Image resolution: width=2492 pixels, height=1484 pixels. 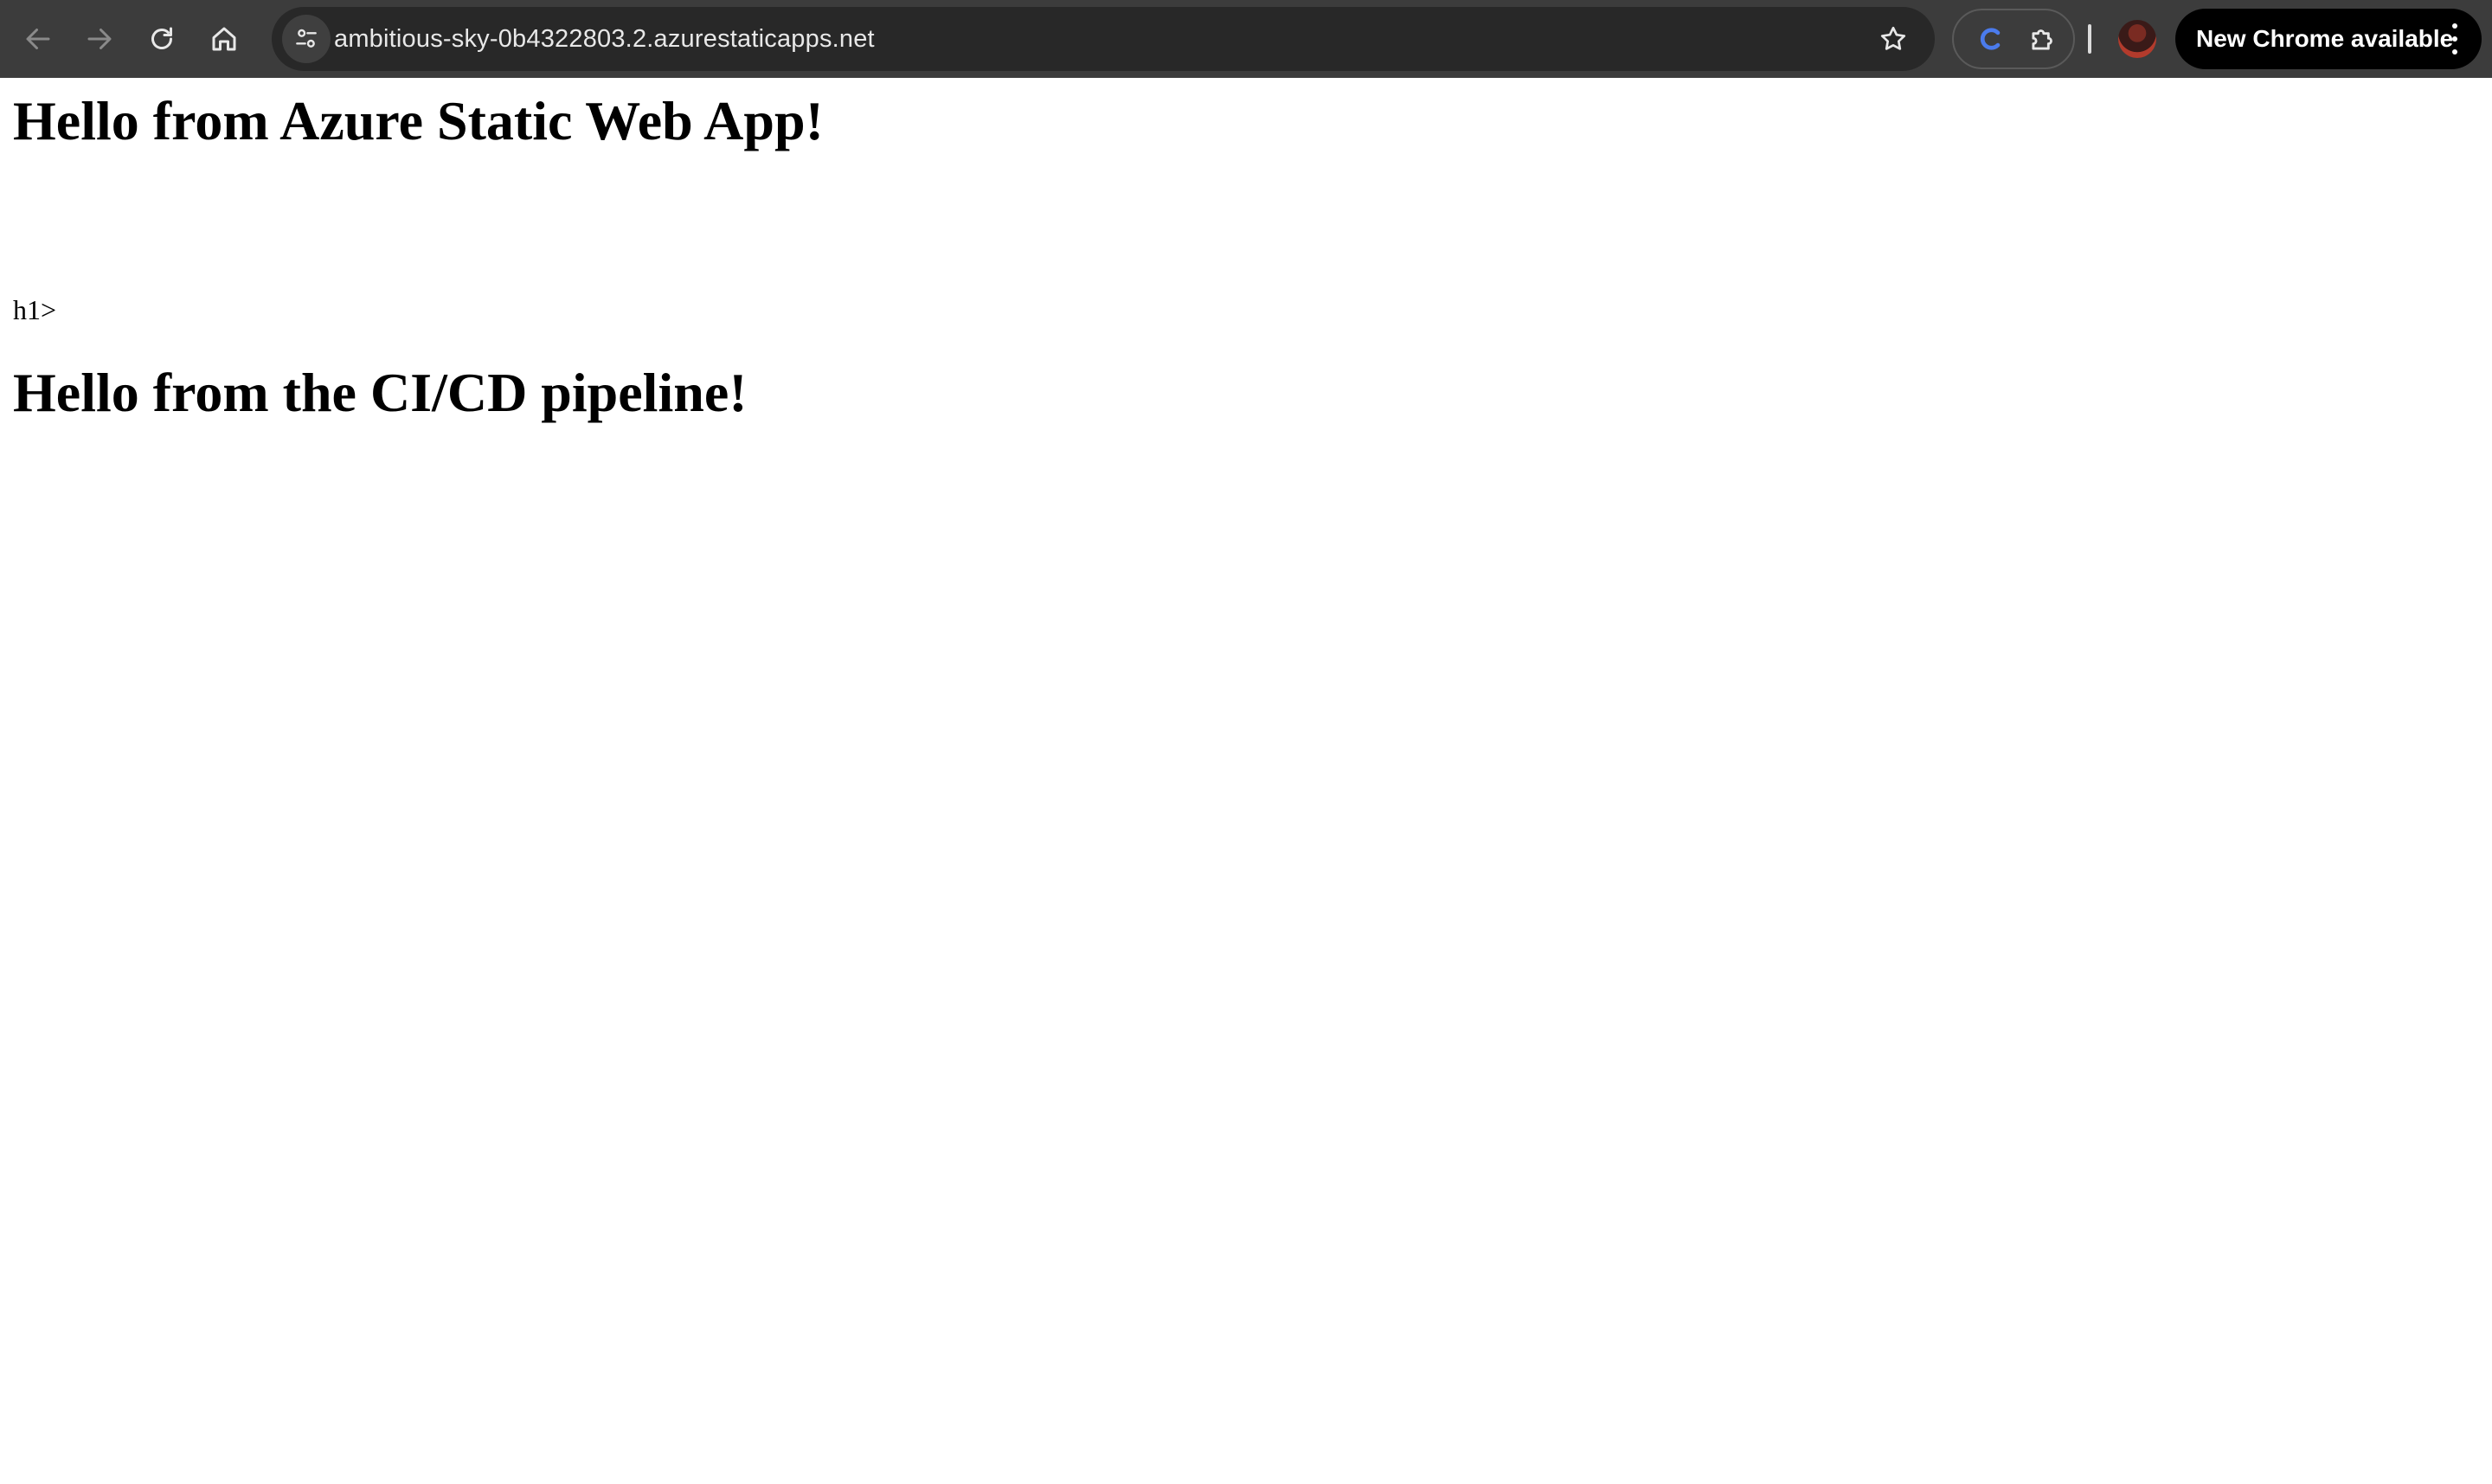 What do you see at coordinates (35, 309) in the screenshot?
I see `stray-text: h1>` at bounding box center [35, 309].